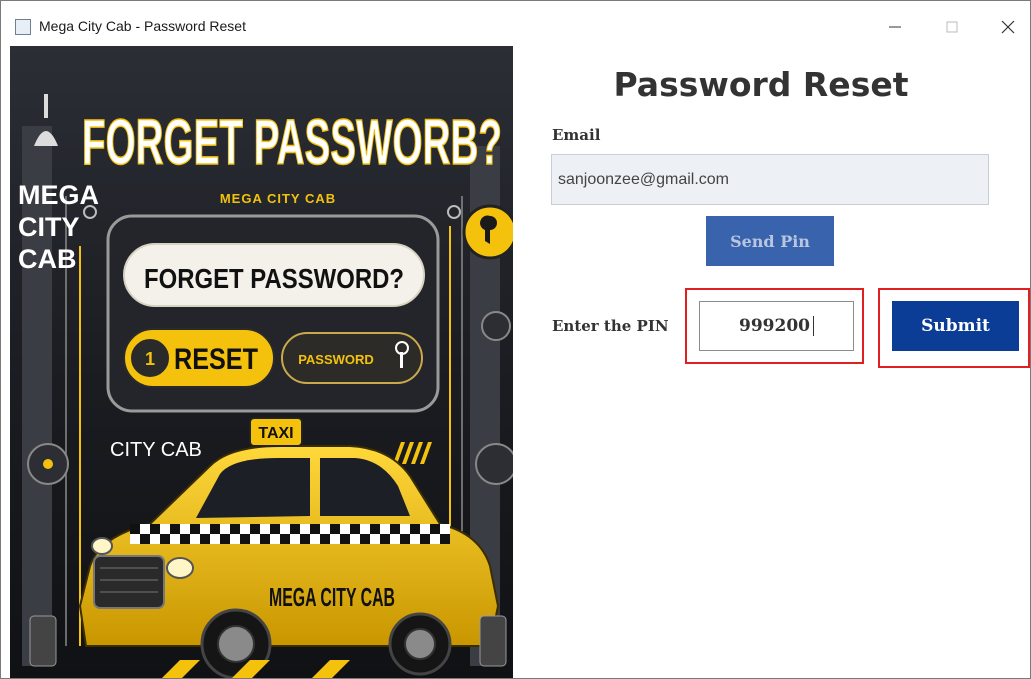 The image size is (1031, 679). I want to click on hero-side-brand-1: MEGA, so click(58, 195).